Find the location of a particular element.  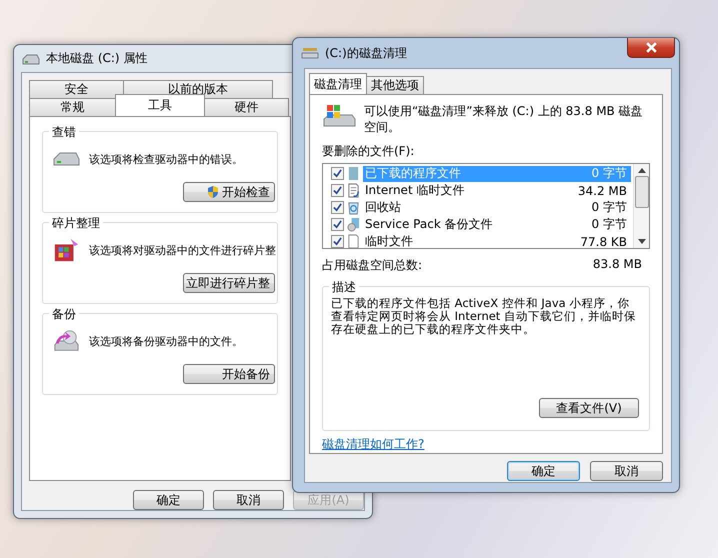

tab: 磁盘清理 is located at coordinates (338, 83).